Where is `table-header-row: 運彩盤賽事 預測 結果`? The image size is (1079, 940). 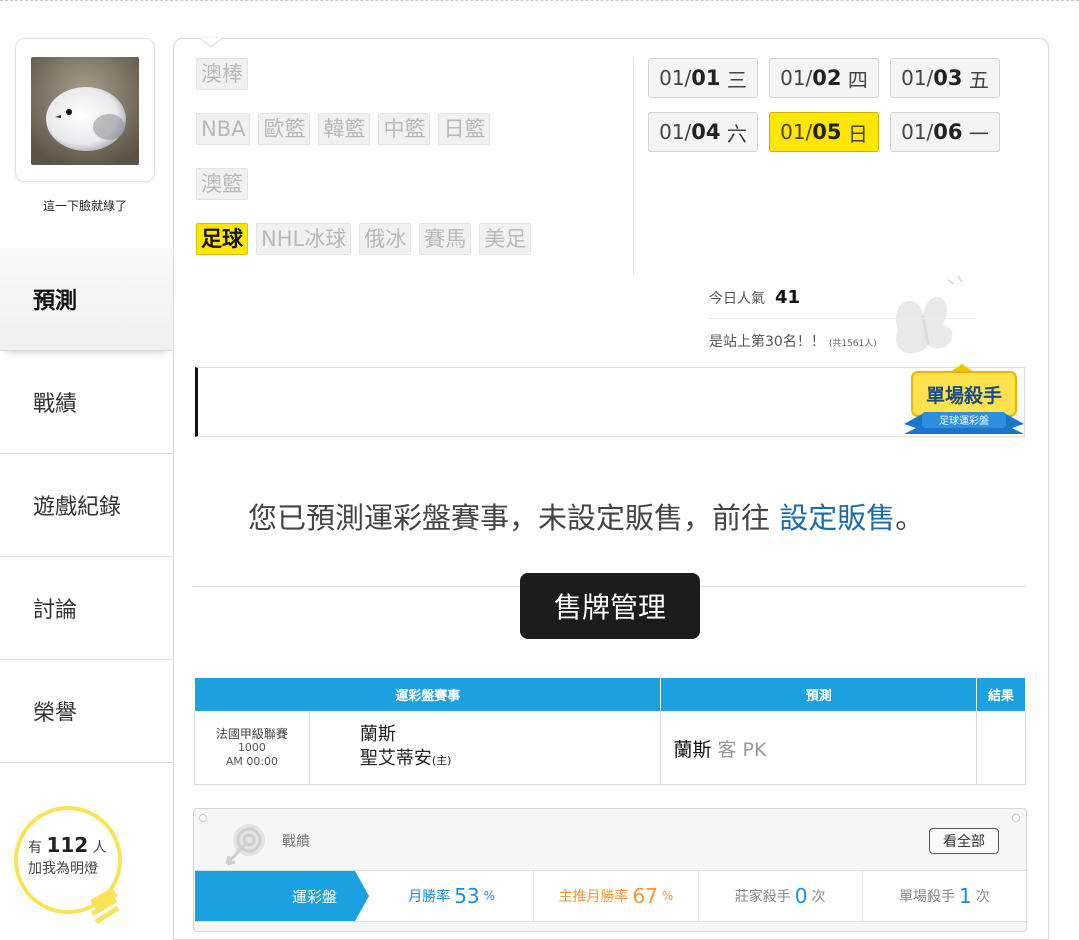
table-header-row: 運彩盤賽事 預測 結果 is located at coordinates (609, 694).